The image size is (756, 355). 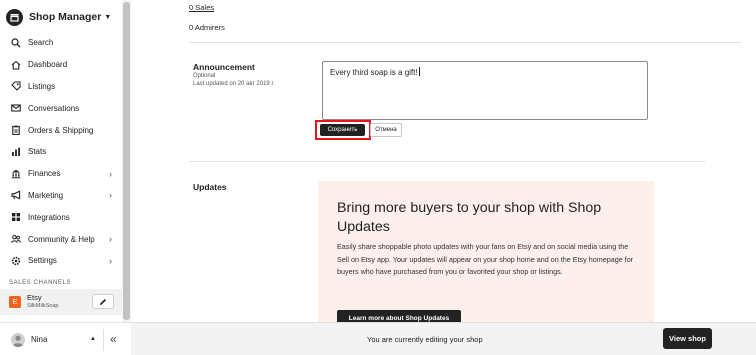 I want to click on pencil-icon, so click(x=103, y=301).